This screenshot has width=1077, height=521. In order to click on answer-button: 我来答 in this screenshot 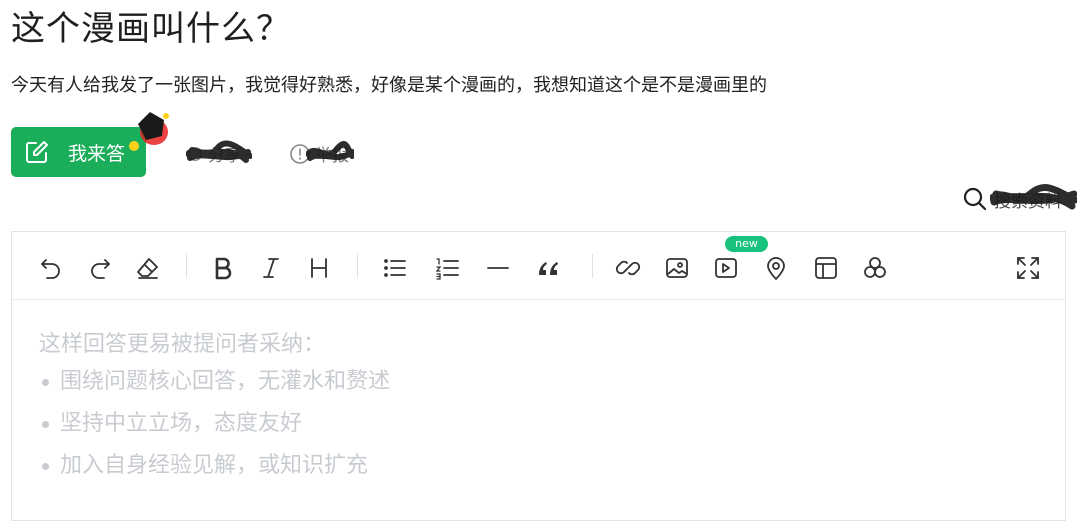, I will do `click(78, 152)`.